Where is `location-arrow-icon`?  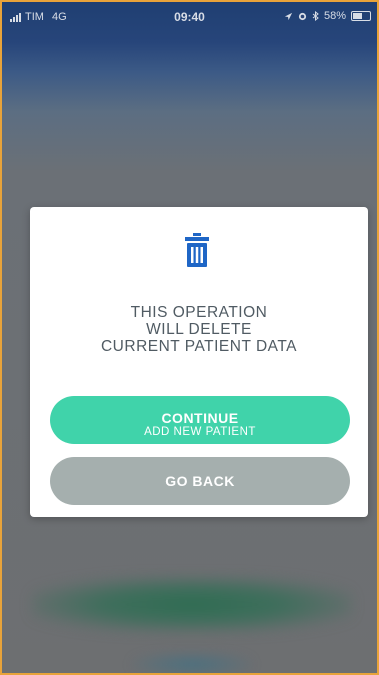
location-arrow-icon is located at coordinates (288, 16).